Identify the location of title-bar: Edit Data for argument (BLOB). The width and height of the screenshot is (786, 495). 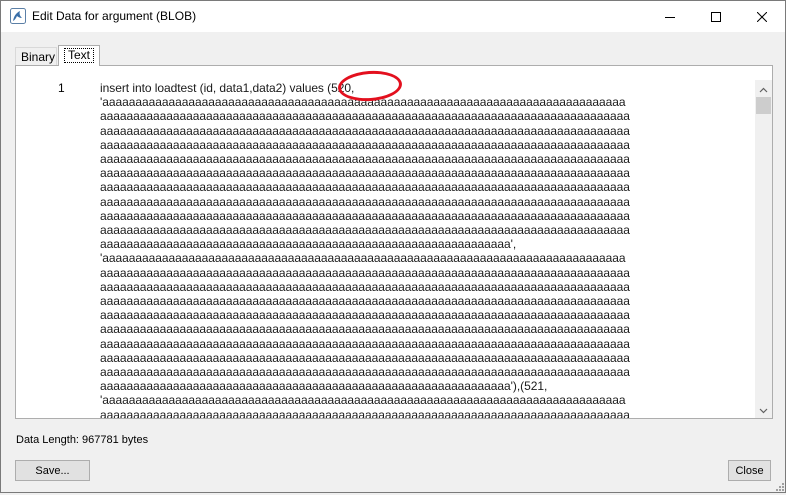
(393, 16).